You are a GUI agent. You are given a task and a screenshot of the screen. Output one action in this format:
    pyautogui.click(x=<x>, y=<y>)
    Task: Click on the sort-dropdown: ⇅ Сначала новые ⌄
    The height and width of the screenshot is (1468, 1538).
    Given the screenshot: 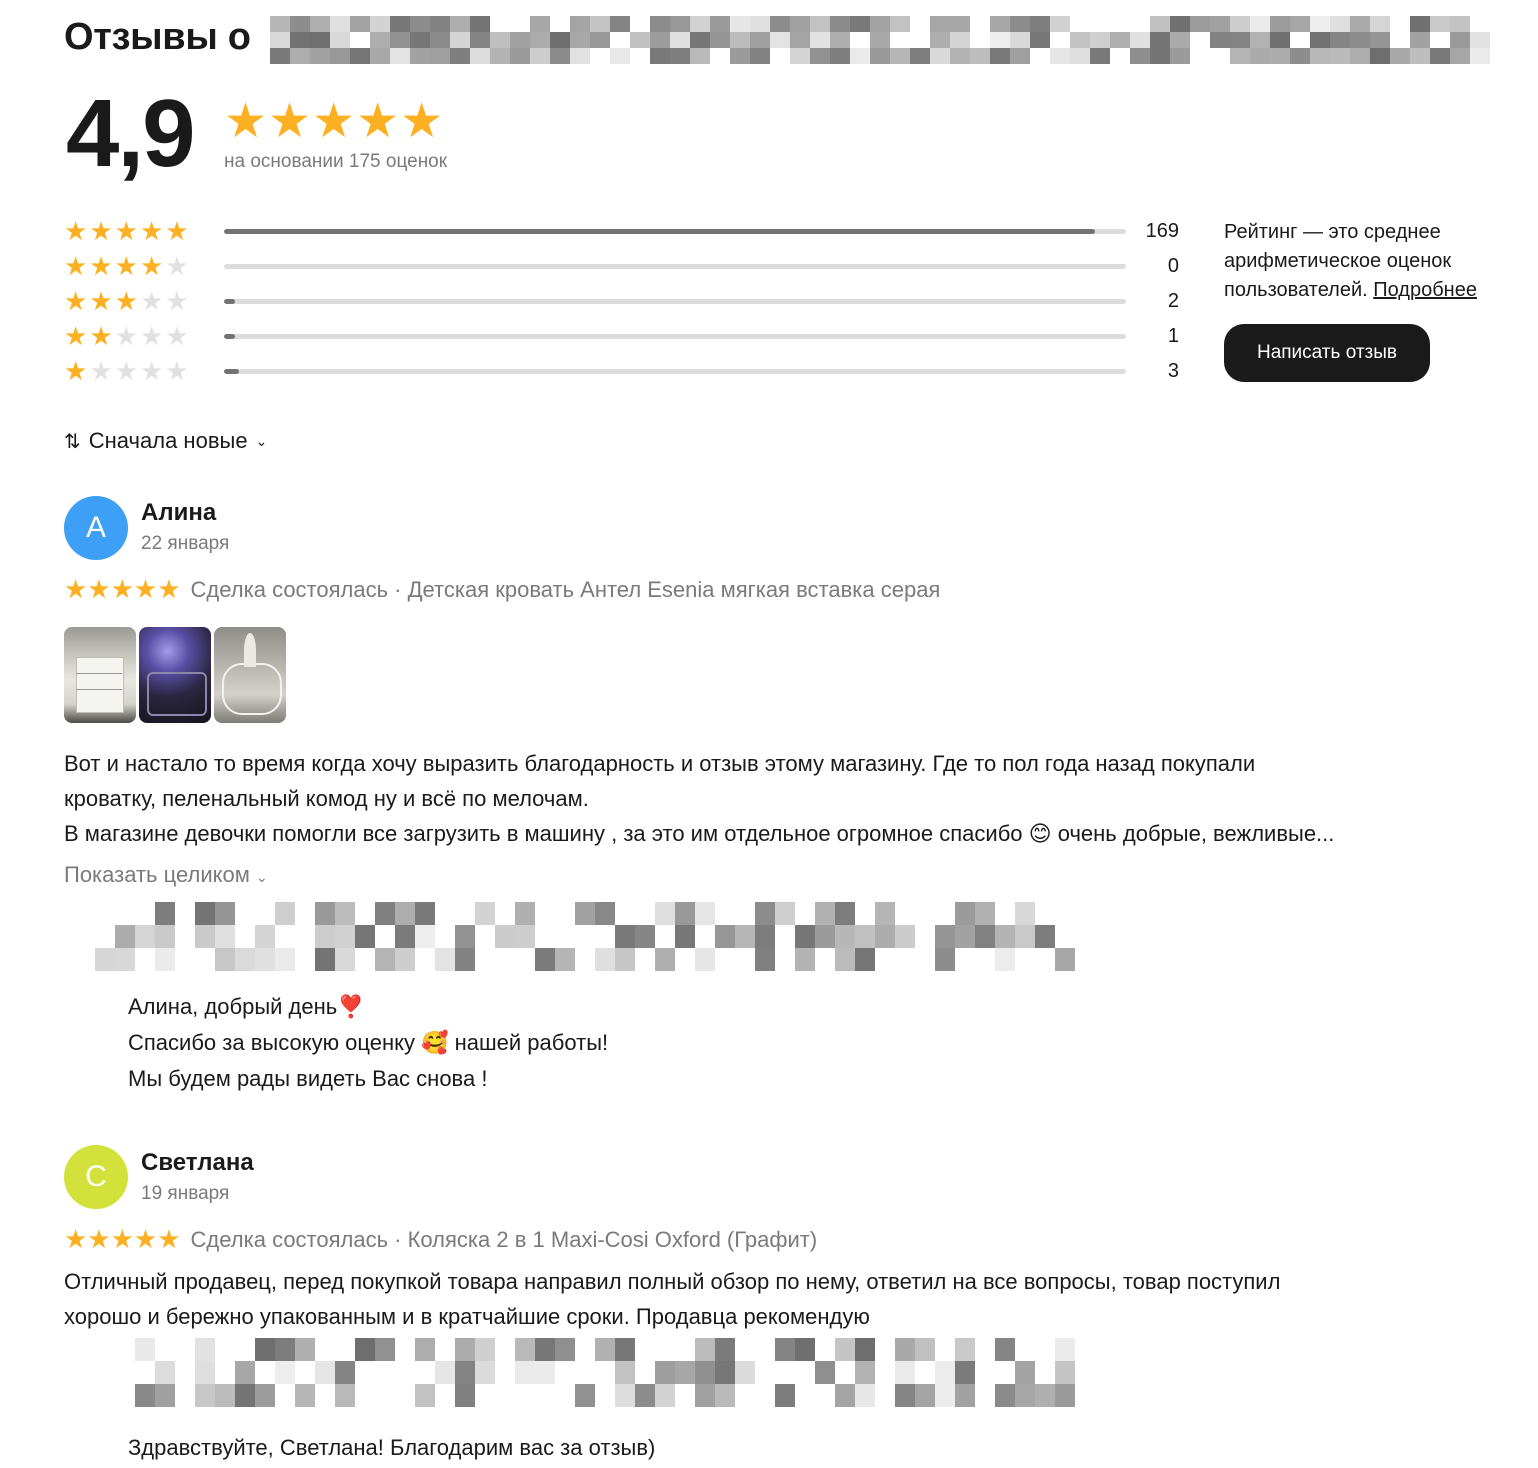 What is the action you would take?
    pyautogui.click(x=165, y=441)
    